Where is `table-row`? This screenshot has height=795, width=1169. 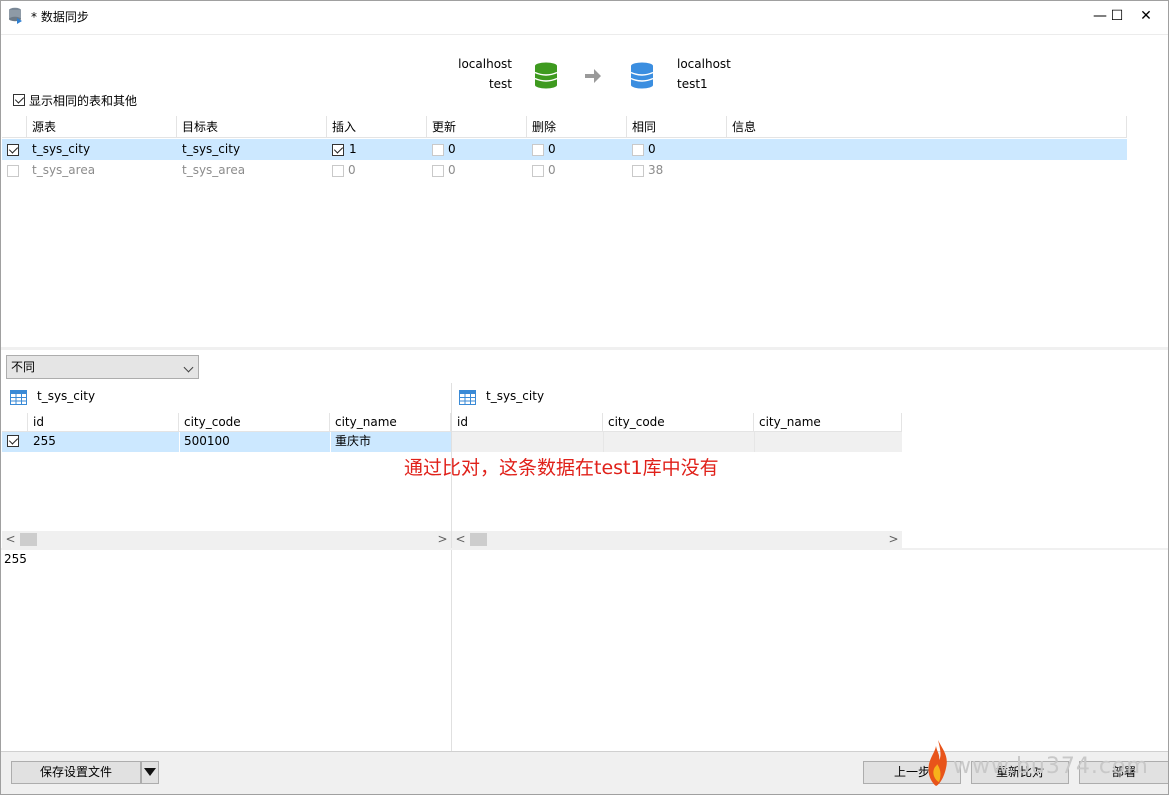 table-row is located at coordinates (564, 149).